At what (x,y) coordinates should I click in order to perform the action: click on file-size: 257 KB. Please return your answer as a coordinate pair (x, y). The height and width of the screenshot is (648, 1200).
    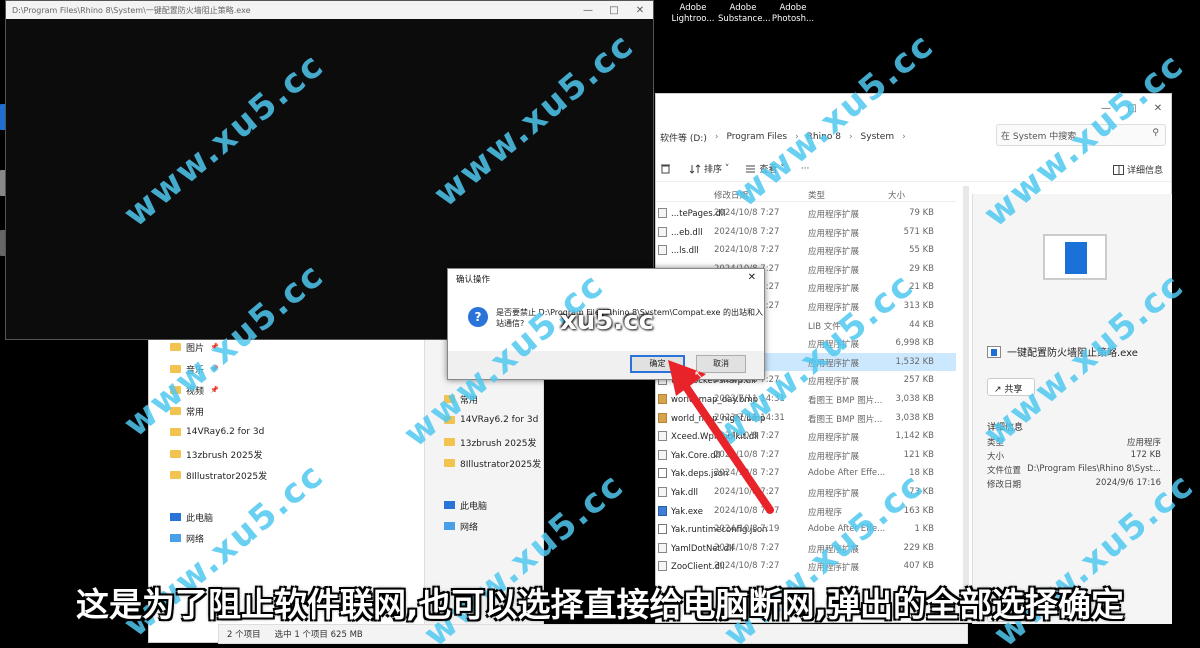
    Looking at the image, I should click on (918, 380).